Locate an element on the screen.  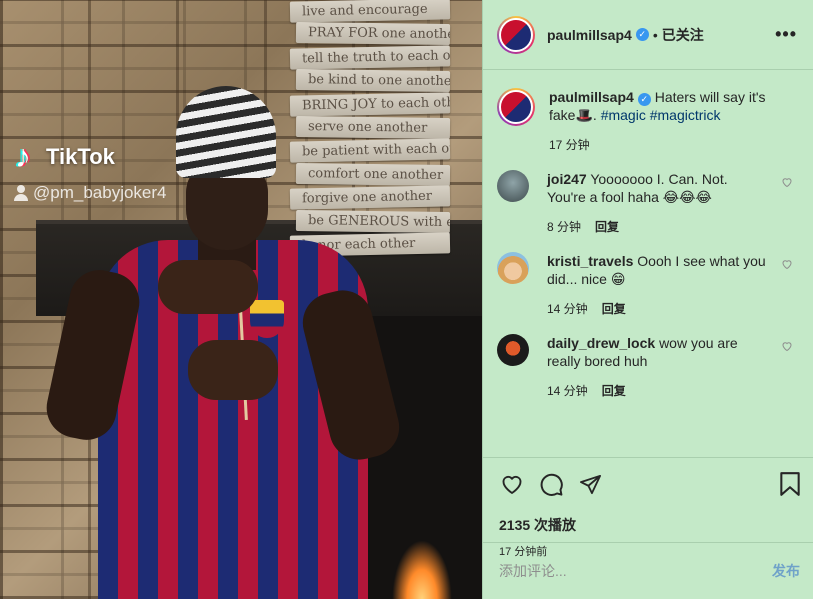
share-send-icon is located at coordinates (590, 487).